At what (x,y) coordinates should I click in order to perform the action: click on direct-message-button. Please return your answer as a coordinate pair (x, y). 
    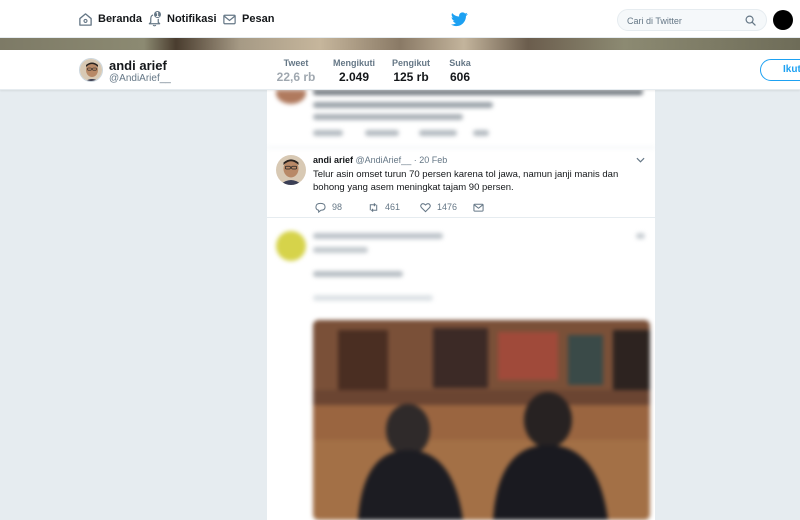
    Looking at the image, I should click on (481, 207).